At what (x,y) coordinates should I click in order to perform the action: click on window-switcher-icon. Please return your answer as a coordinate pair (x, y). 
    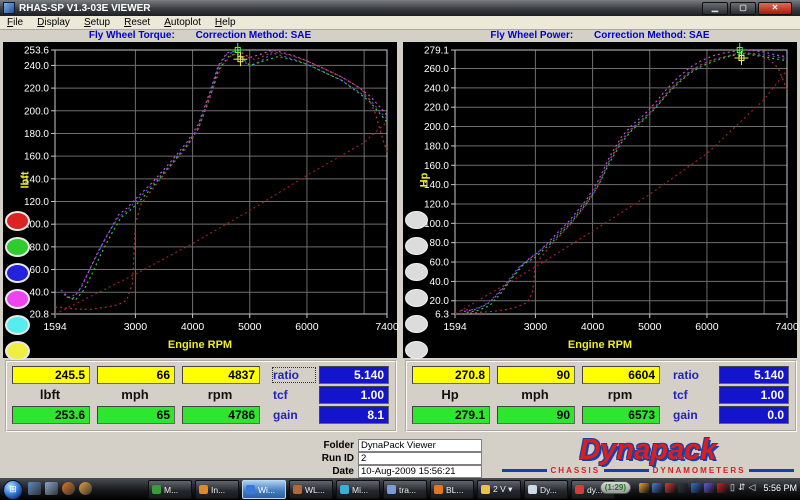
    Looking at the image, I should click on (51, 488).